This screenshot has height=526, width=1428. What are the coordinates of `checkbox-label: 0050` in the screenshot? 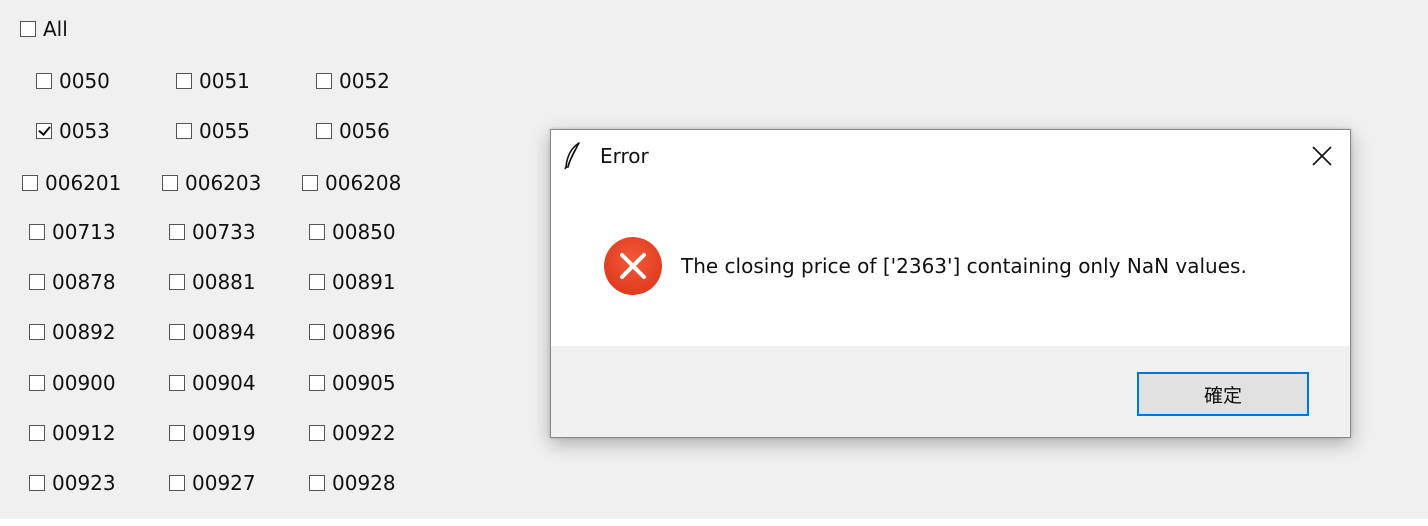 It's located at (84, 81).